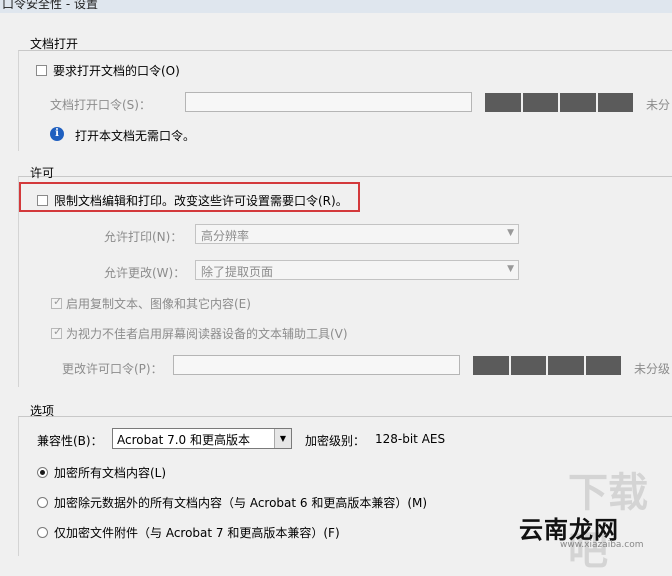  I want to click on restrict-editing-label: 限制文档编辑和打印。改变这些许可设置需要口令(R)。, so click(201, 201).